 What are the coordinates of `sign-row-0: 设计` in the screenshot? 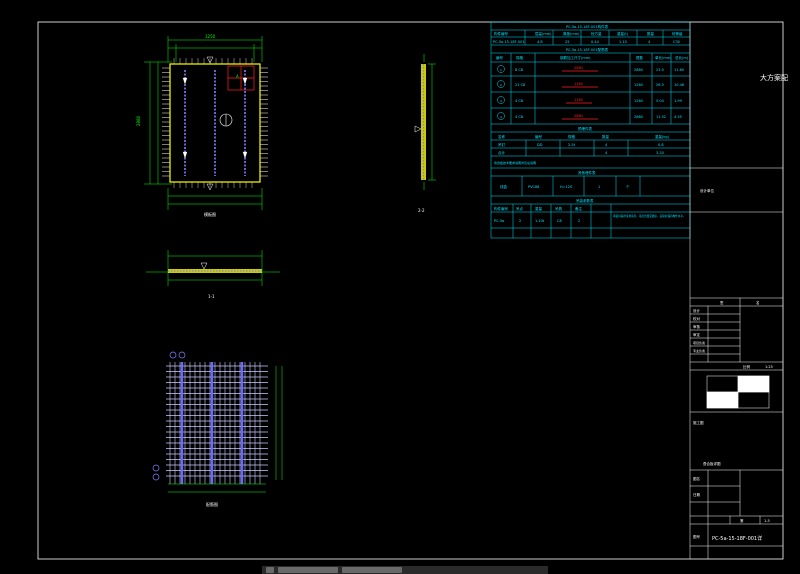 It's located at (697, 310).